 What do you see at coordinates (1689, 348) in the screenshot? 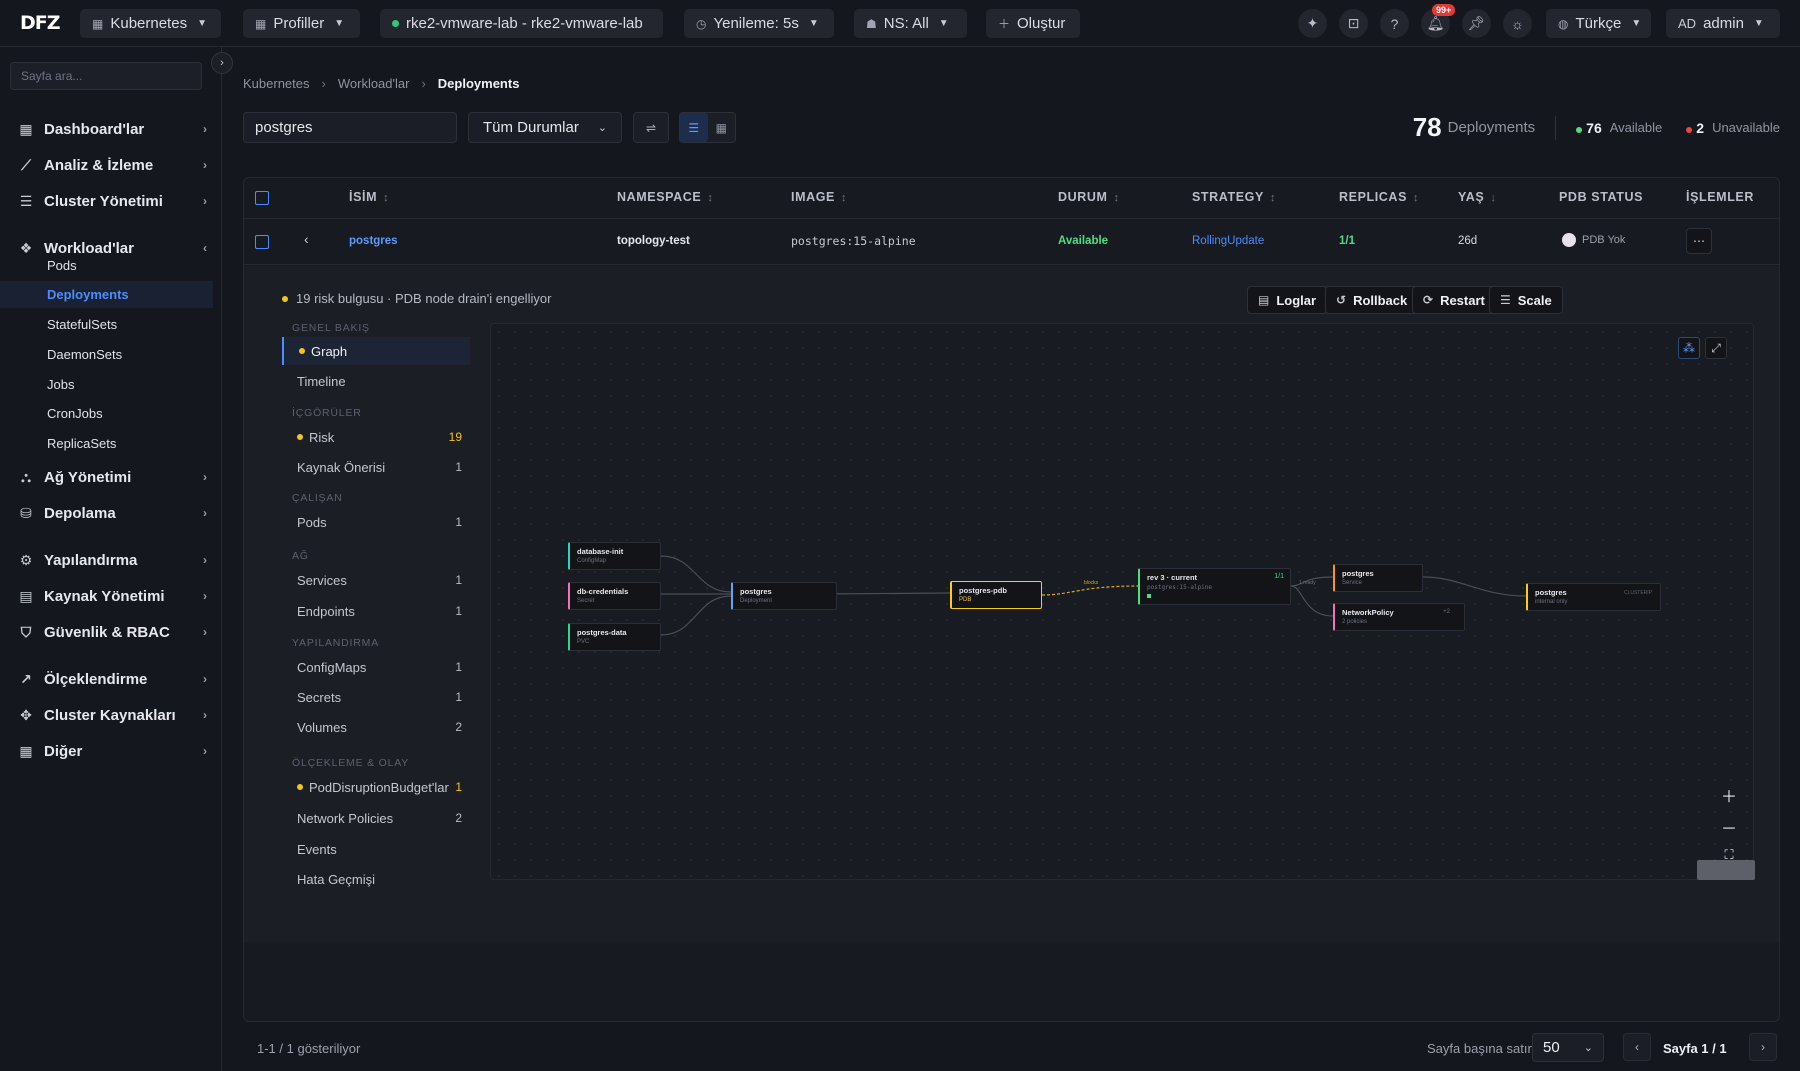
I see `layout-tree-icon: ⁂` at bounding box center [1689, 348].